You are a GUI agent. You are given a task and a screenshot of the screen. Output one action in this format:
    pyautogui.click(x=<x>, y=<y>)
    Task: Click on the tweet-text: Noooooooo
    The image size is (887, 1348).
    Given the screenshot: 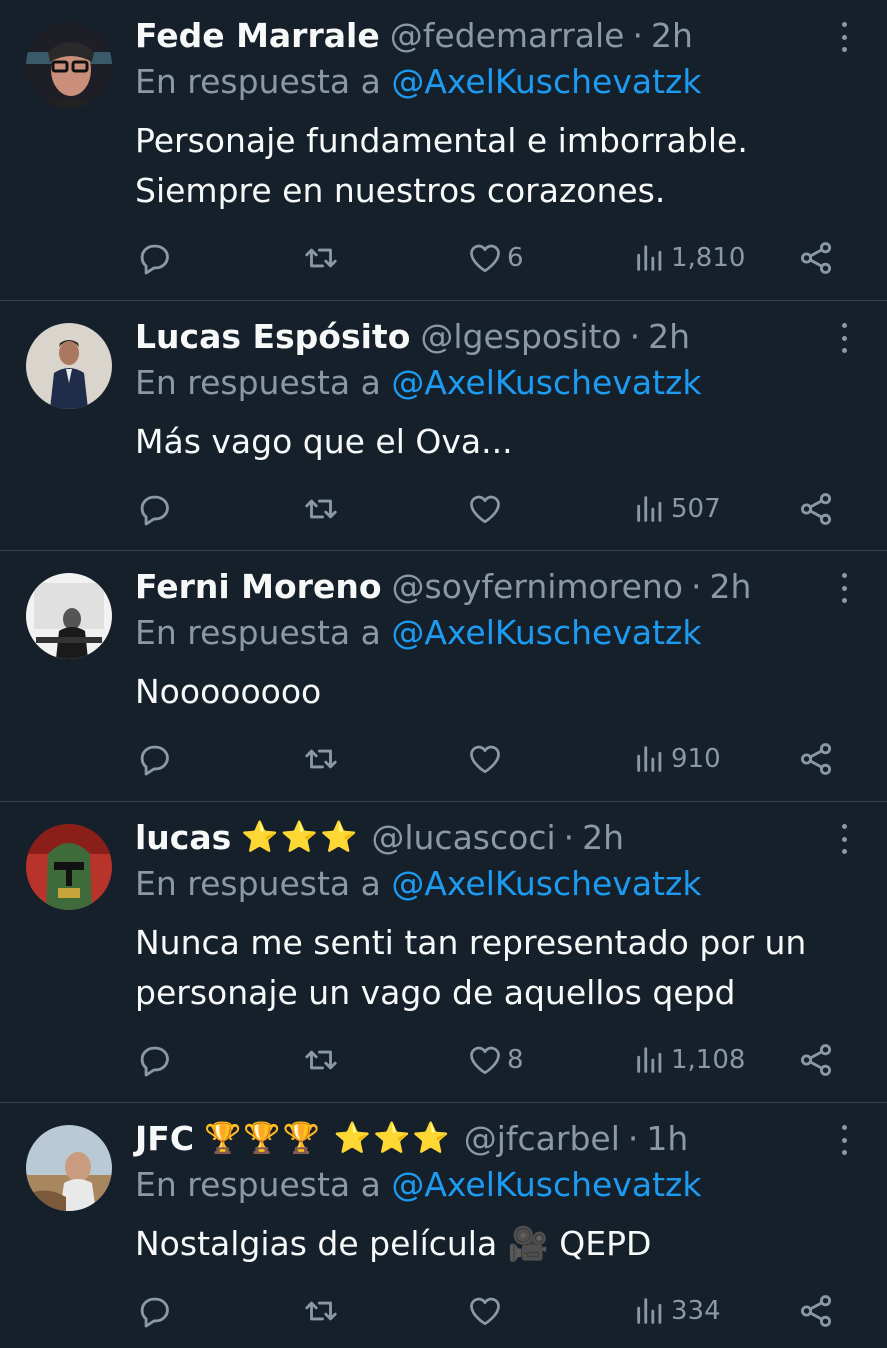 What is the action you would take?
    pyautogui.click(x=228, y=691)
    